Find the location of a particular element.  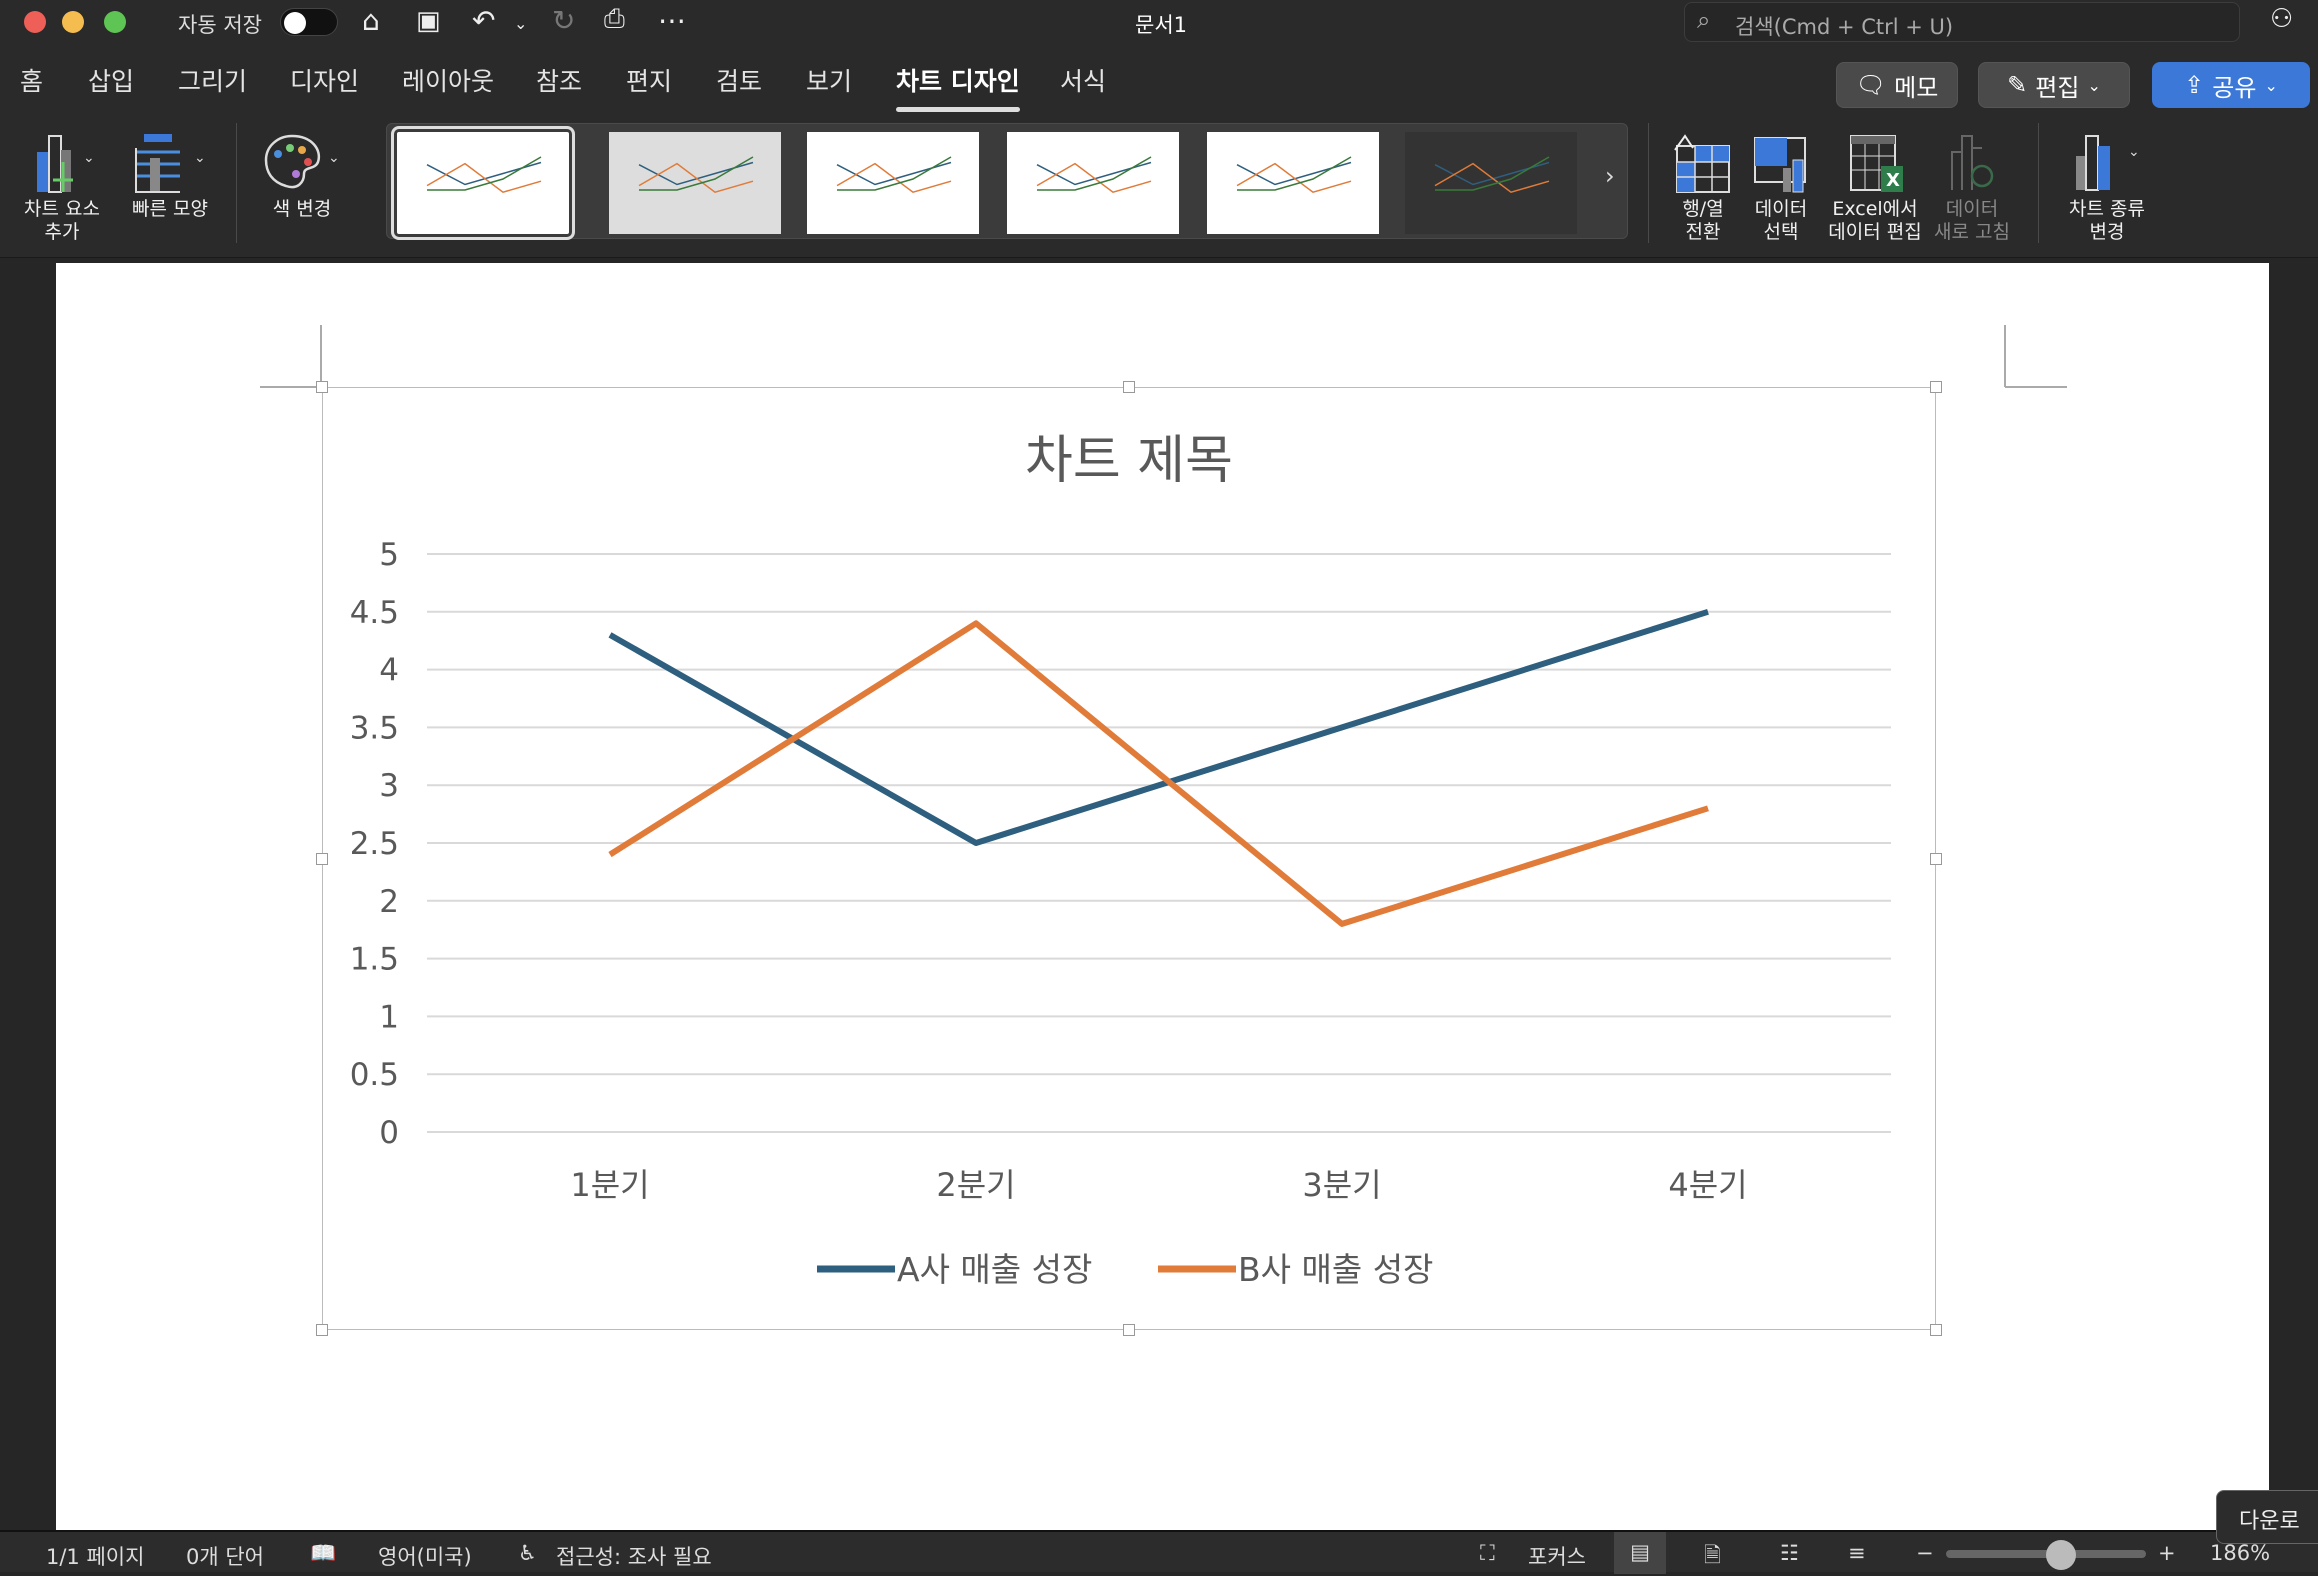

undo-icon: ↶ is located at coordinates (483, 20).